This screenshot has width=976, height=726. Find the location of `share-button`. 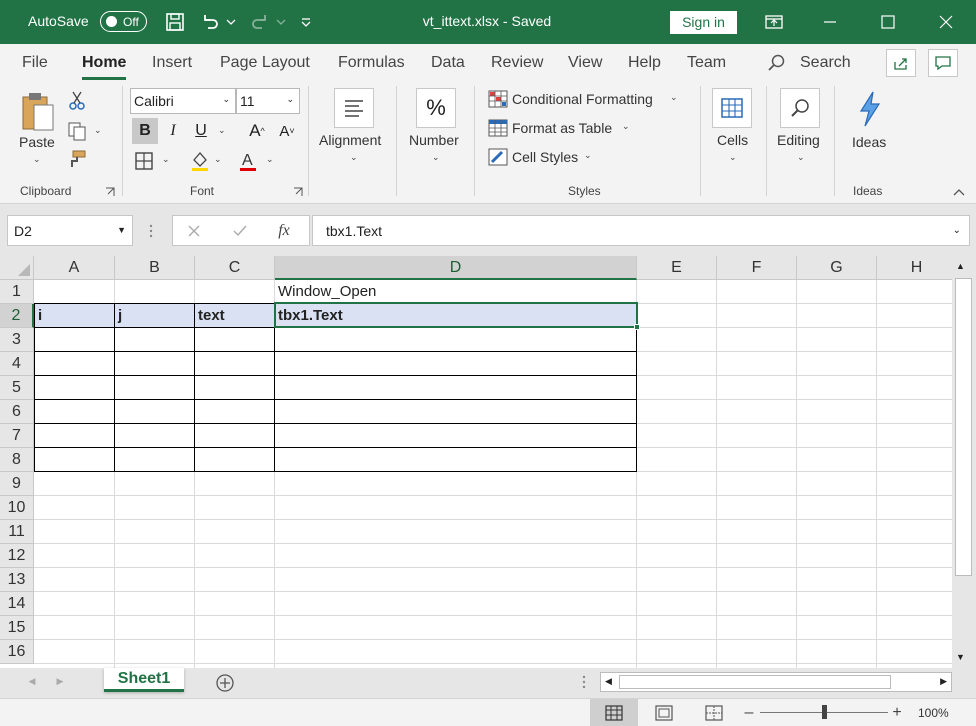

share-button is located at coordinates (901, 63).